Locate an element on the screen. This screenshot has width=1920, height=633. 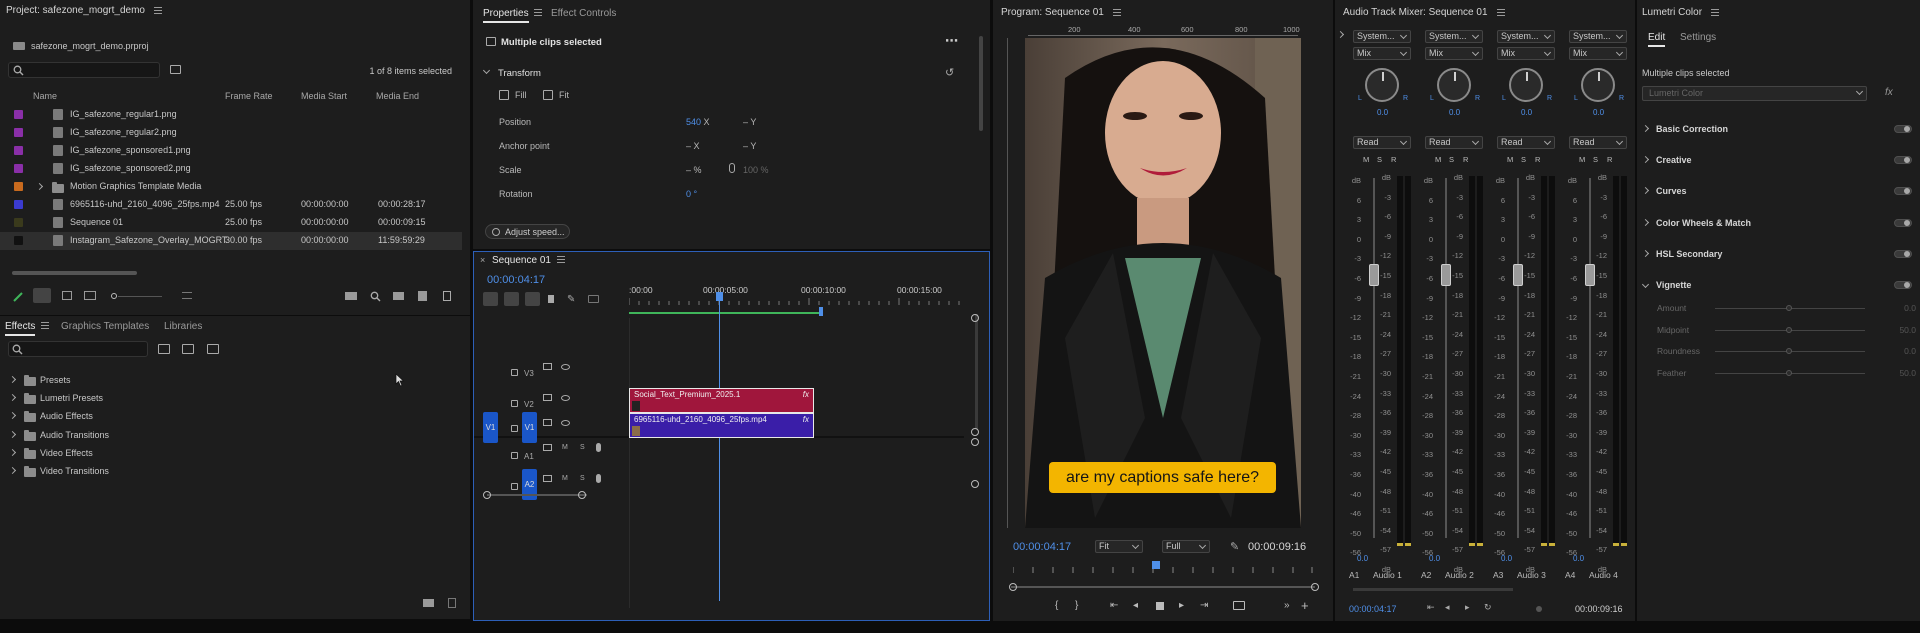
caption-overlay: are my captions safe here? is located at coordinates (1162, 477).